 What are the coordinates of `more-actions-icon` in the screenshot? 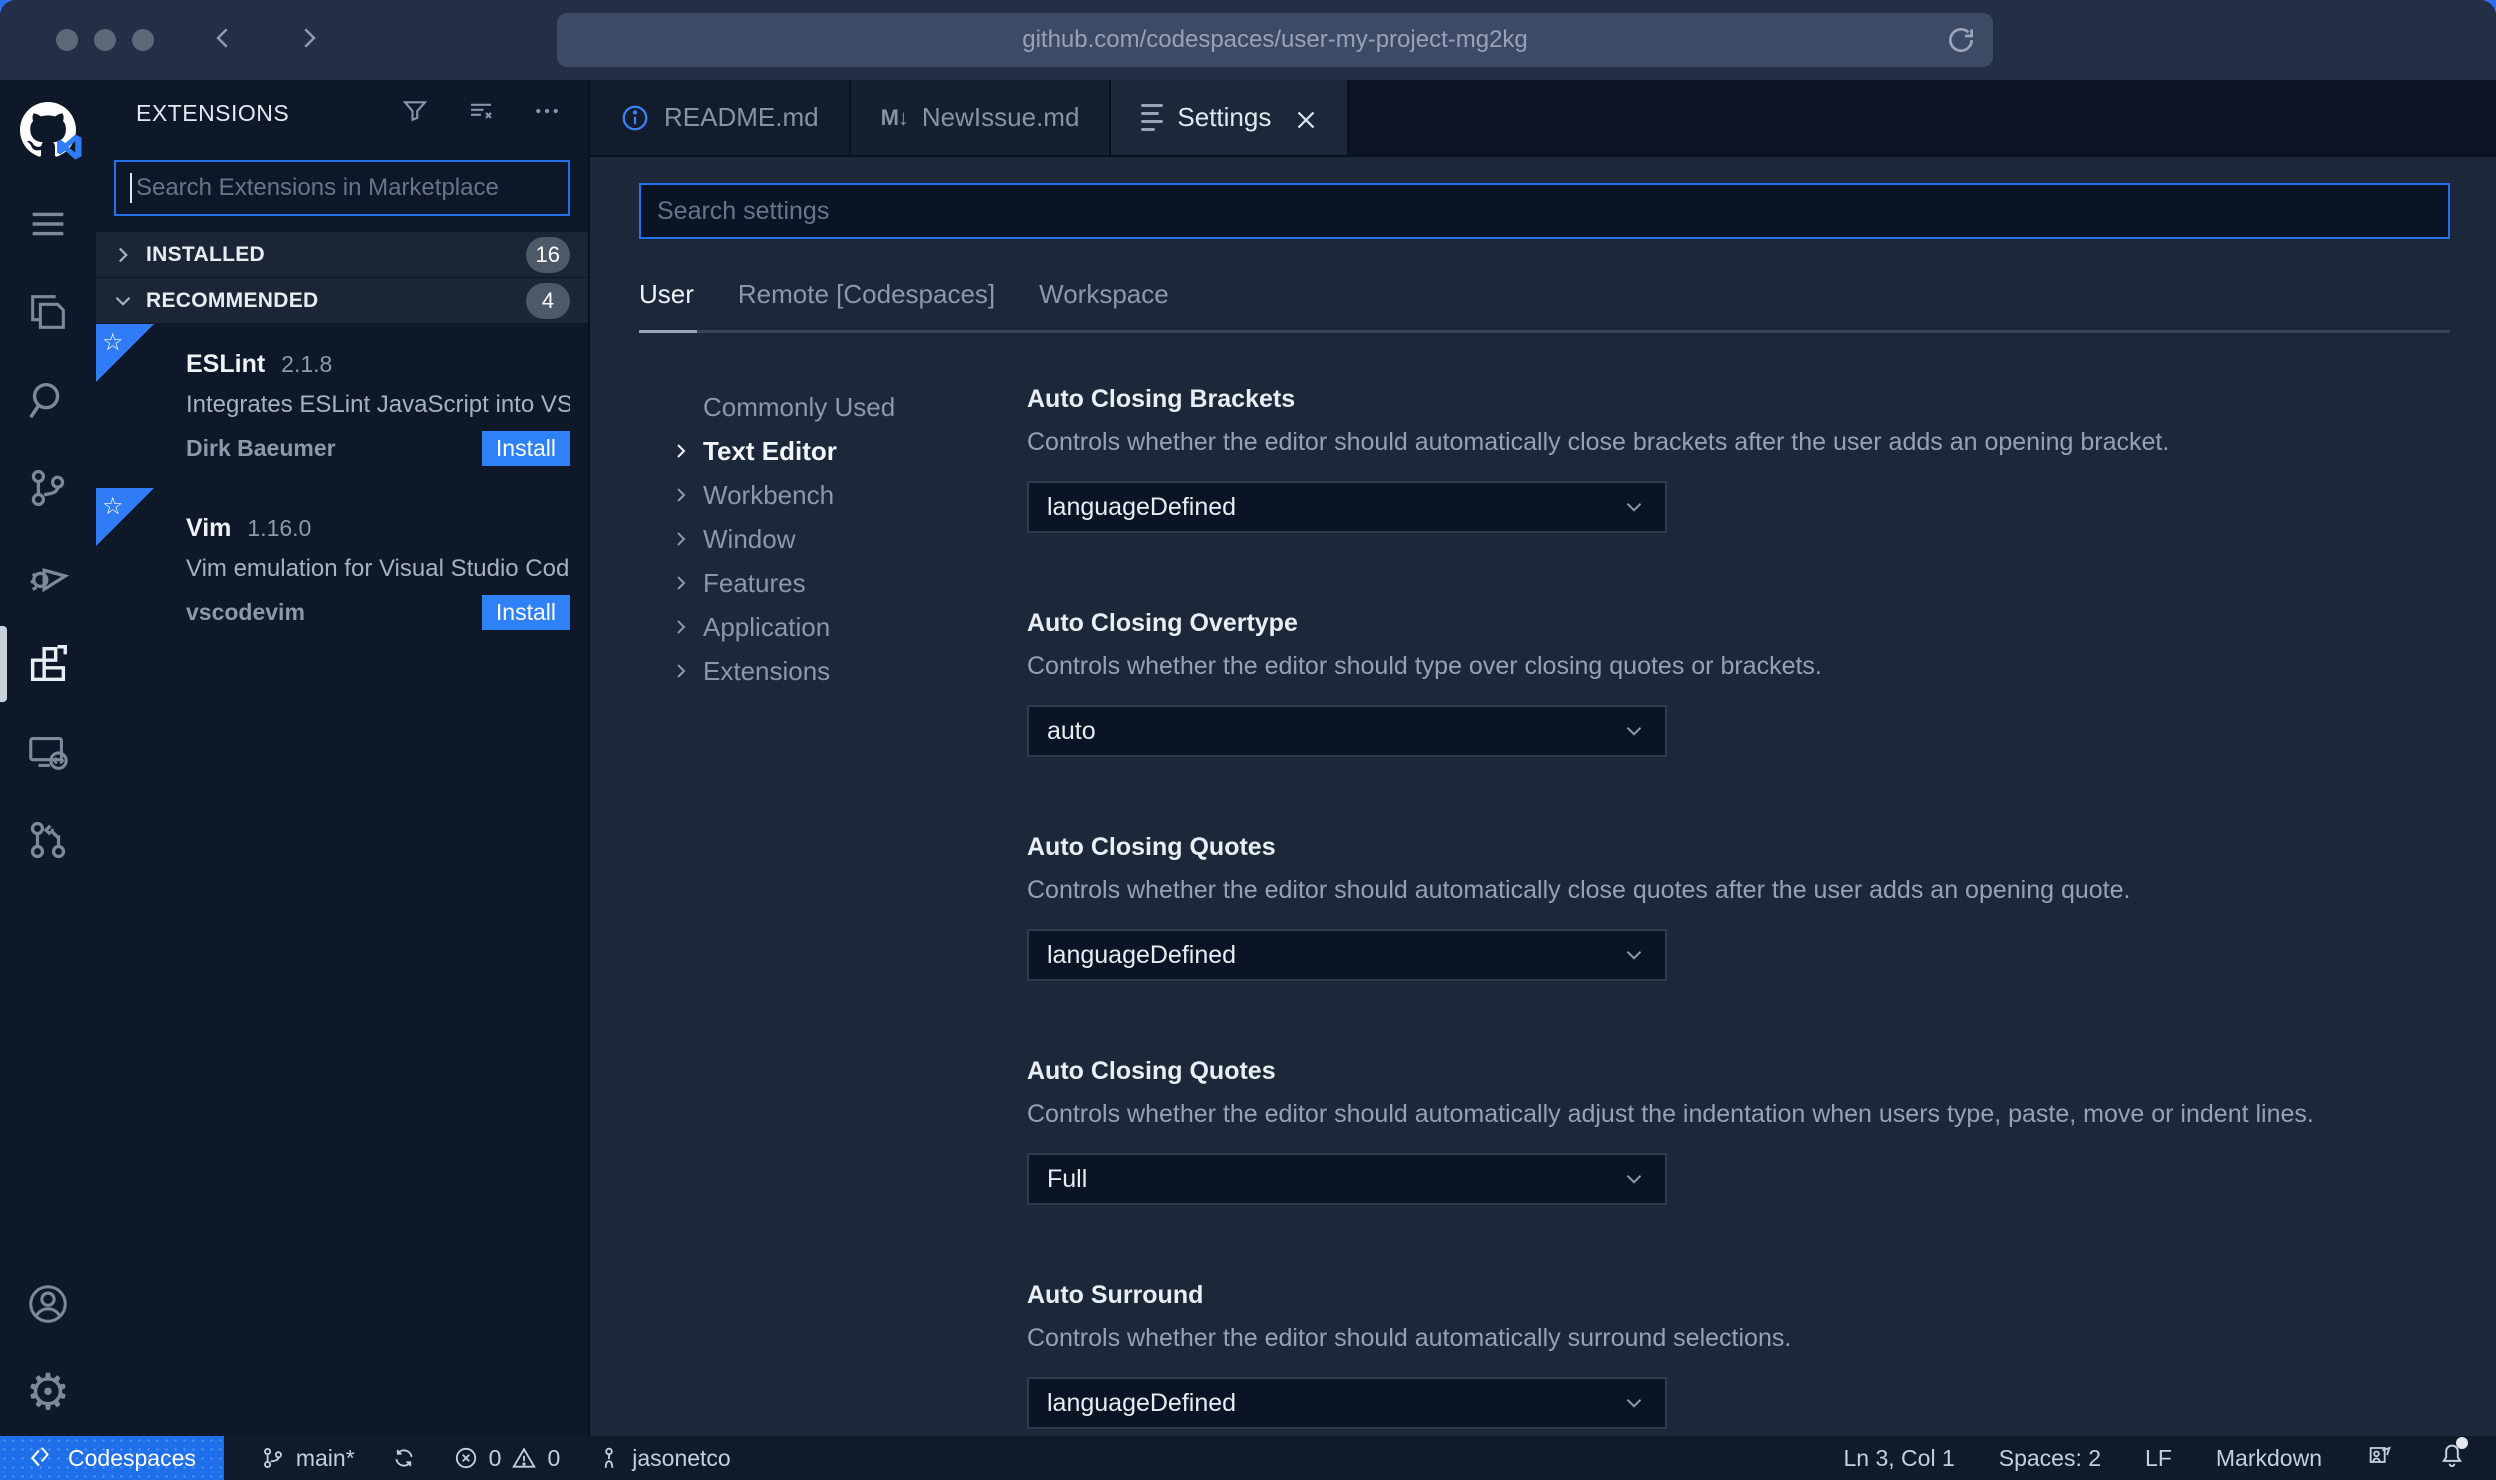 It's located at (547, 113).